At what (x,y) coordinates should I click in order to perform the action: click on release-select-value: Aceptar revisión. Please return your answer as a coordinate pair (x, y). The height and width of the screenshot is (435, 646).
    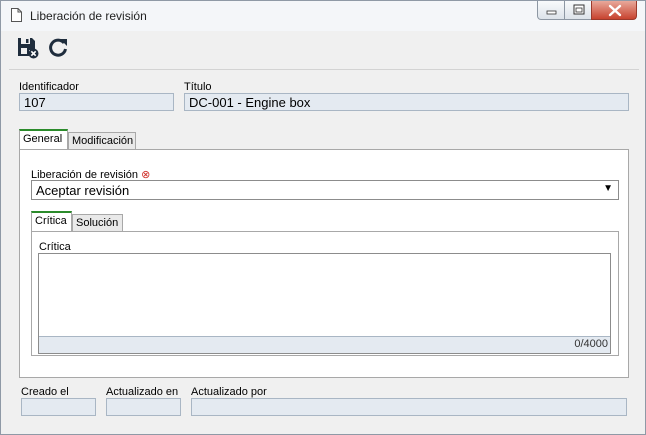
    Looking at the image, I should click on (83, 190).